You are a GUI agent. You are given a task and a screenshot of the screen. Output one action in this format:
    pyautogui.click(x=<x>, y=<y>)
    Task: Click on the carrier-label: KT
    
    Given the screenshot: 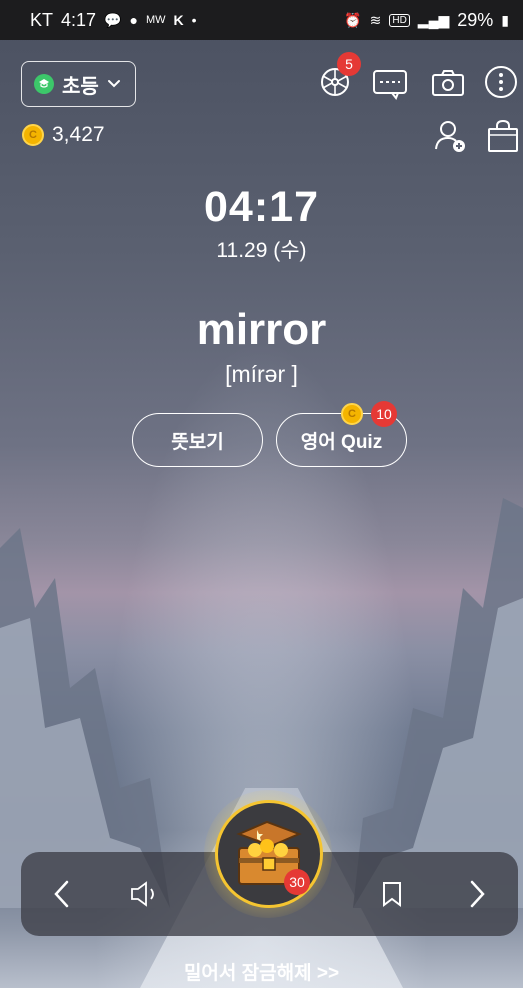 What is the action you would take?
    pyautogui.click(x=42, y=19)
    